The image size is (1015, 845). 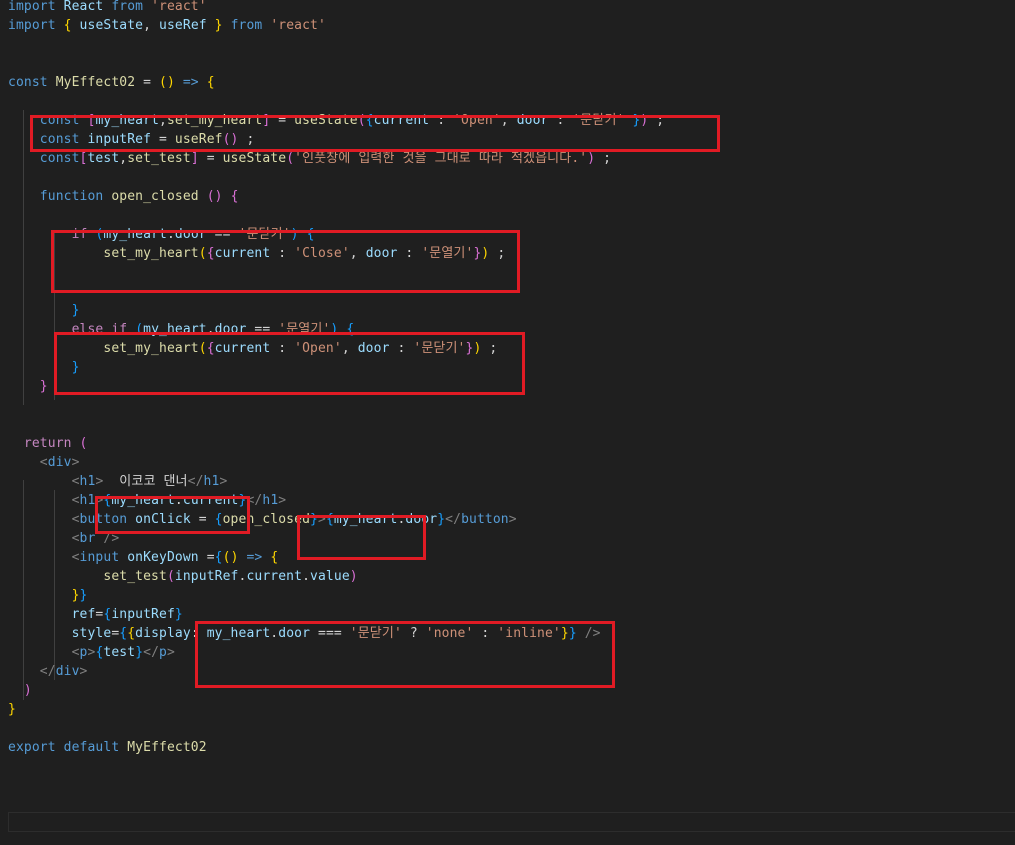 What do you see at coordinates (111, 538) in the screenshot?
I see `code-token: />` at bounding box center [111, 538].